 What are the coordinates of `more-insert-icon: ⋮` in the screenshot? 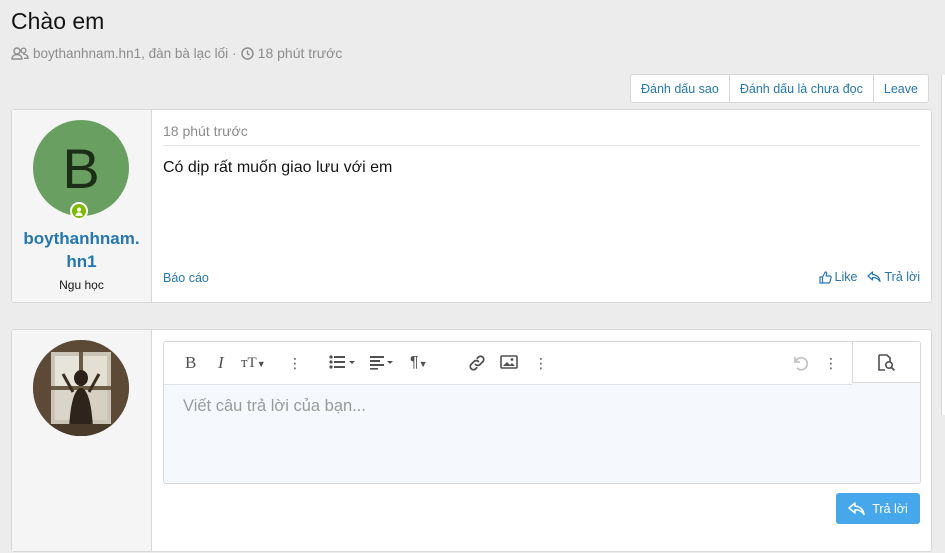 It's located at (541, 363).